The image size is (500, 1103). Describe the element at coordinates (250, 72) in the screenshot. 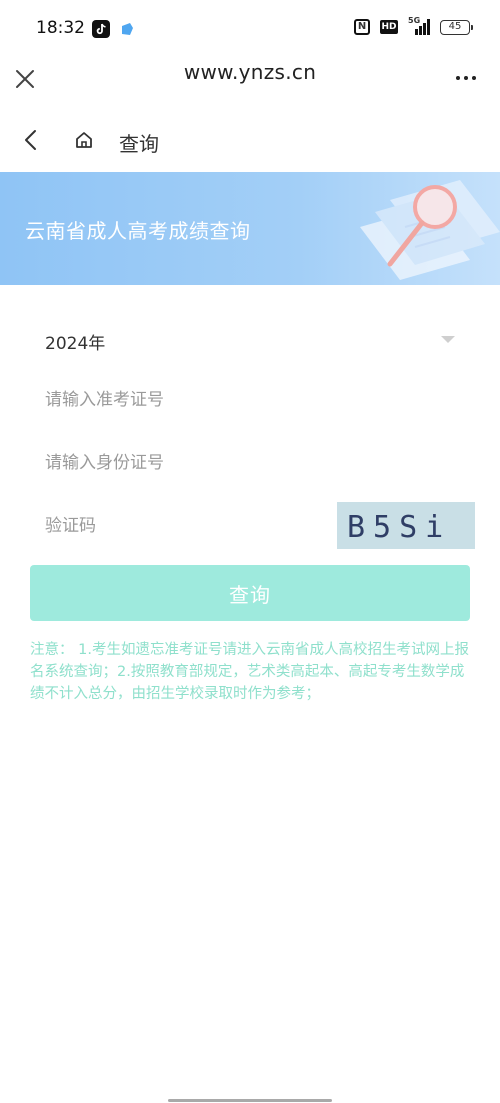

I see `url-text: www.ynzs.cn` at that location.